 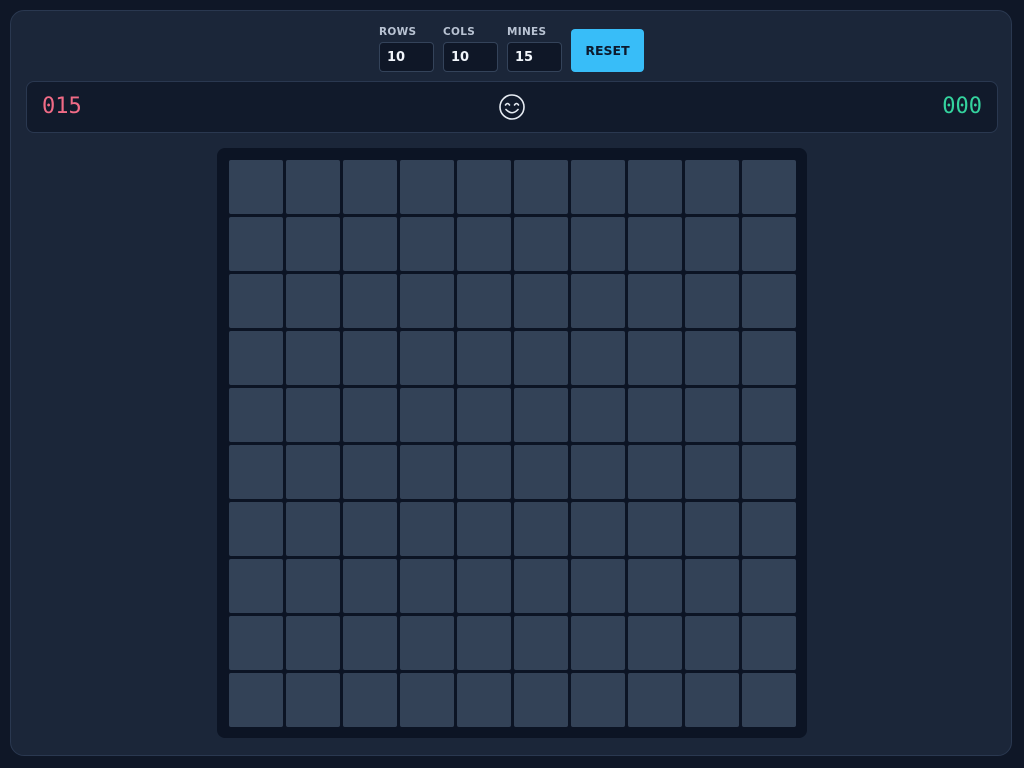 What do you see at coordinates (406, 57) in the screenshot?
I see `rows-input` at bounding box center [406, 57].